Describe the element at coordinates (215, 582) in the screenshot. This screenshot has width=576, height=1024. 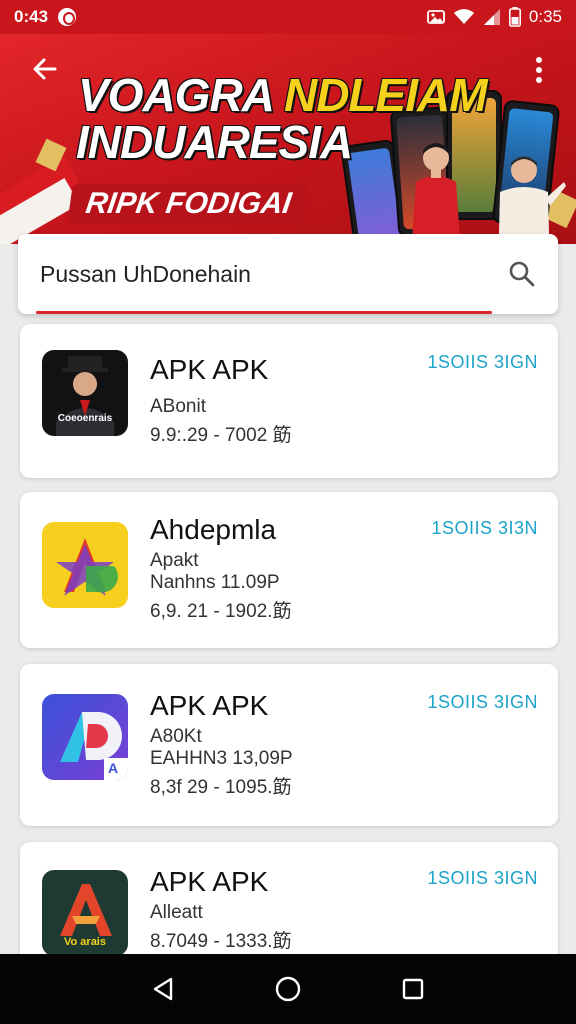
I see `app-meta: Nanhns 11.09P` at that location.